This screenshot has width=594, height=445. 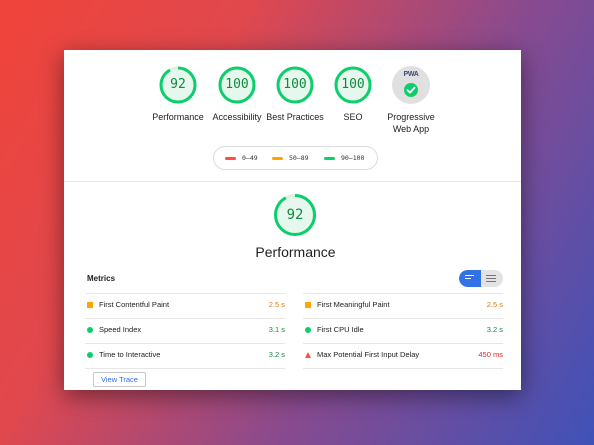 I want to click on legend-item-average: 50–89, so click(x=290, y=158).